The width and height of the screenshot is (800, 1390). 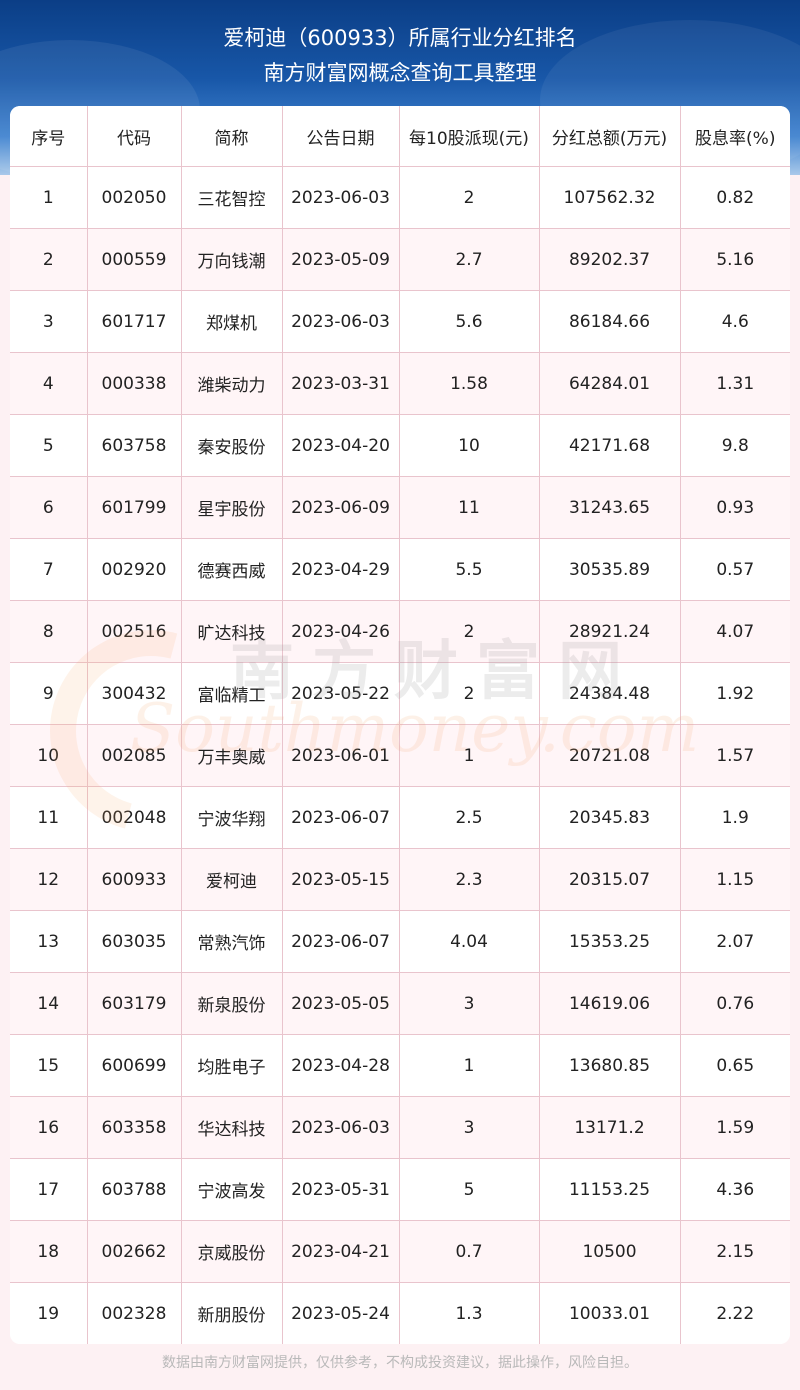 What do you see at coordinates (49, 383) in the screenshot?
I see `cell-rank: 4` at bounding box center [49, 383].